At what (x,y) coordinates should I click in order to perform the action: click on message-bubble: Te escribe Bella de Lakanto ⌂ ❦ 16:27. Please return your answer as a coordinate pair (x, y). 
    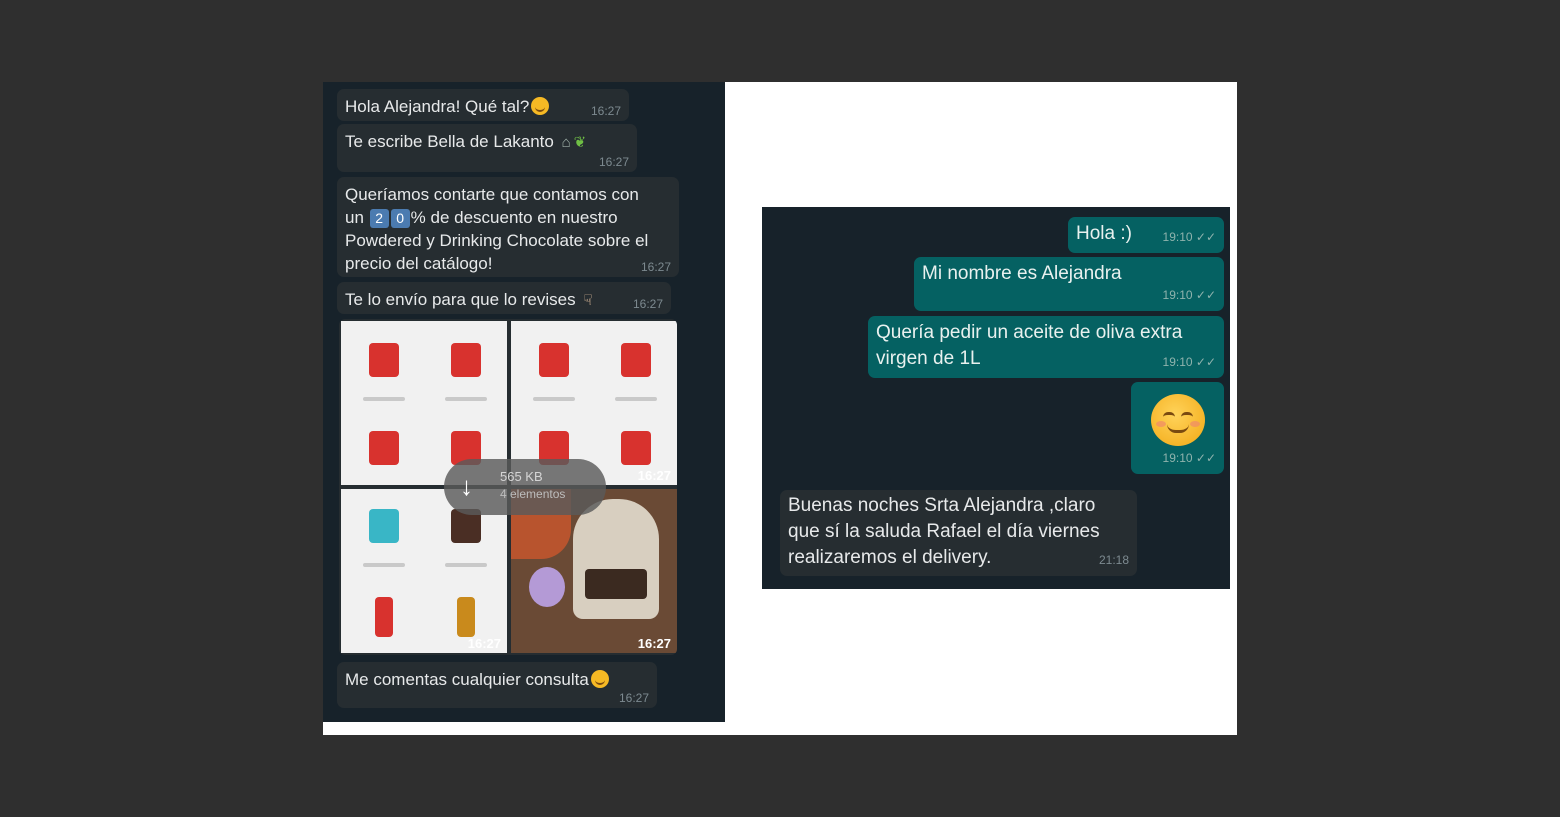
    Looking at the image, I should click on (487, 148).